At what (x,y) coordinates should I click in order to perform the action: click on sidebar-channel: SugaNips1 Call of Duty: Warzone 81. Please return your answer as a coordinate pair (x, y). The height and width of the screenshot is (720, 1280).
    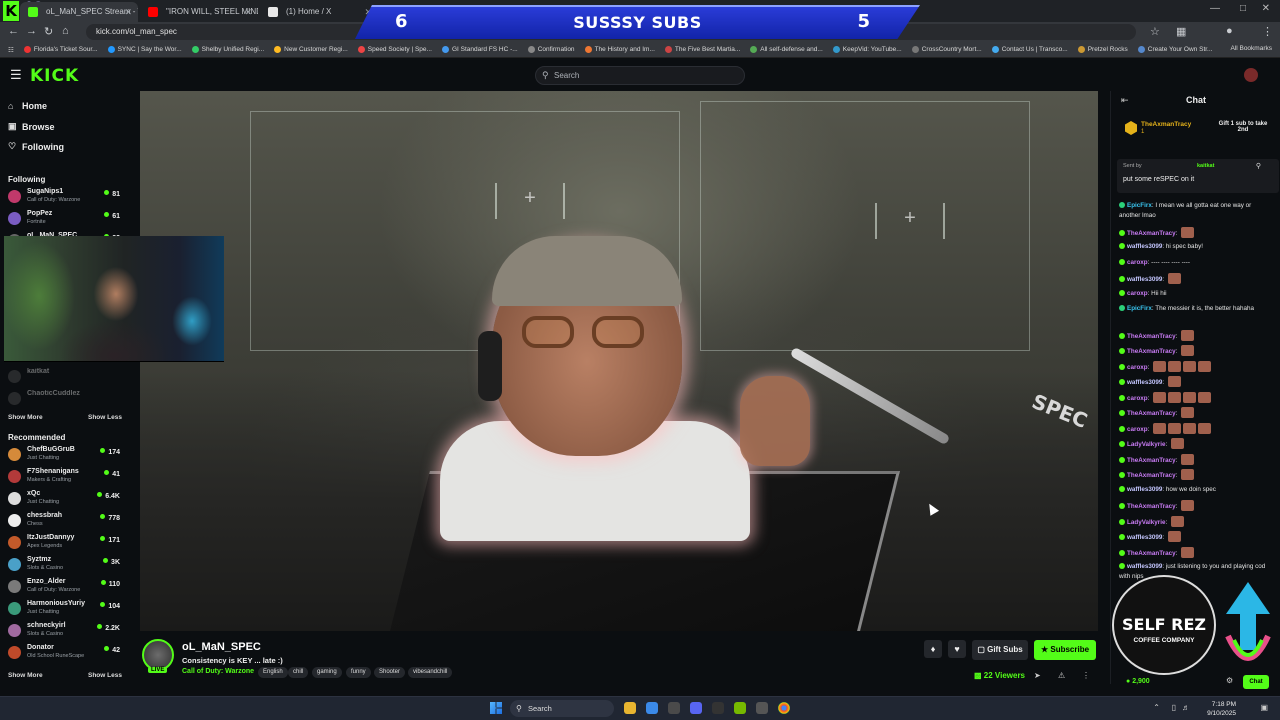
    Looking at the image, I should click on (64, 197).